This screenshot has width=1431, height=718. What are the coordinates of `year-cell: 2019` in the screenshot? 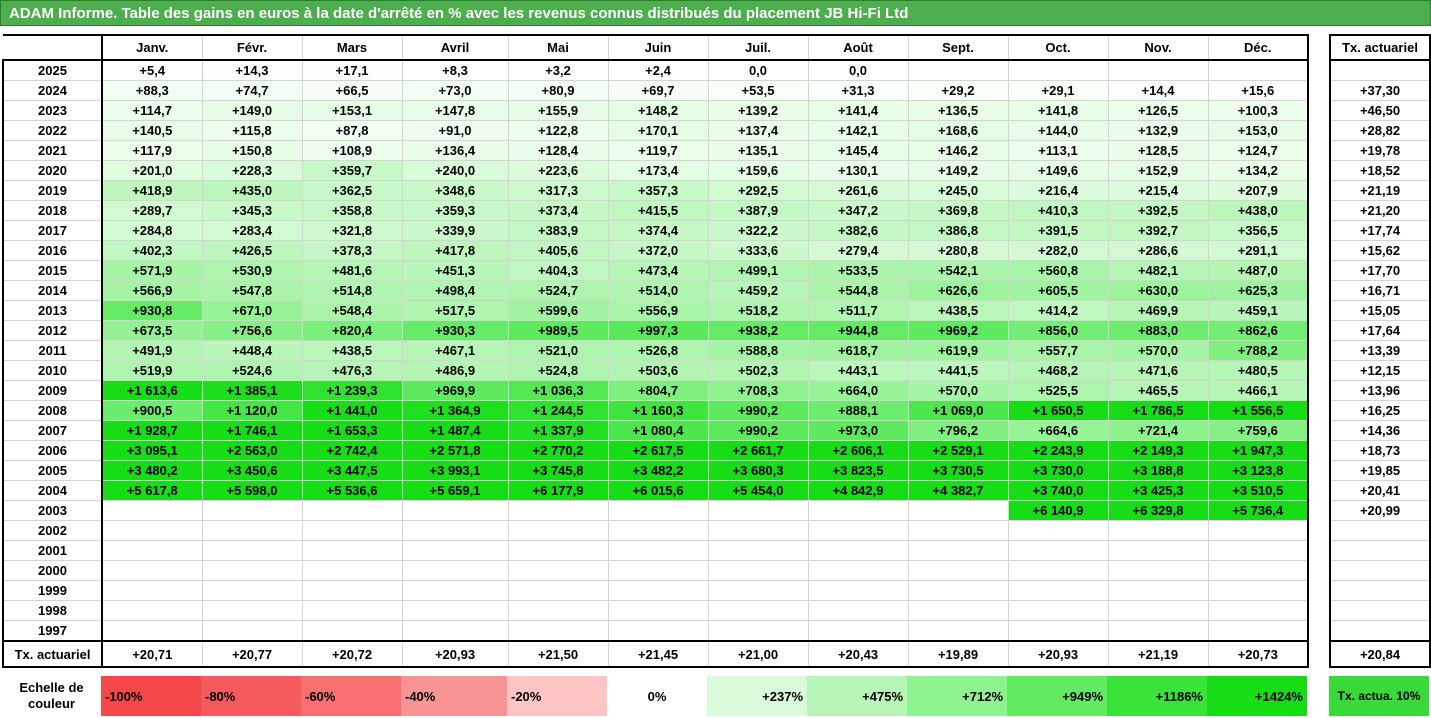 It's located at (52, 190).